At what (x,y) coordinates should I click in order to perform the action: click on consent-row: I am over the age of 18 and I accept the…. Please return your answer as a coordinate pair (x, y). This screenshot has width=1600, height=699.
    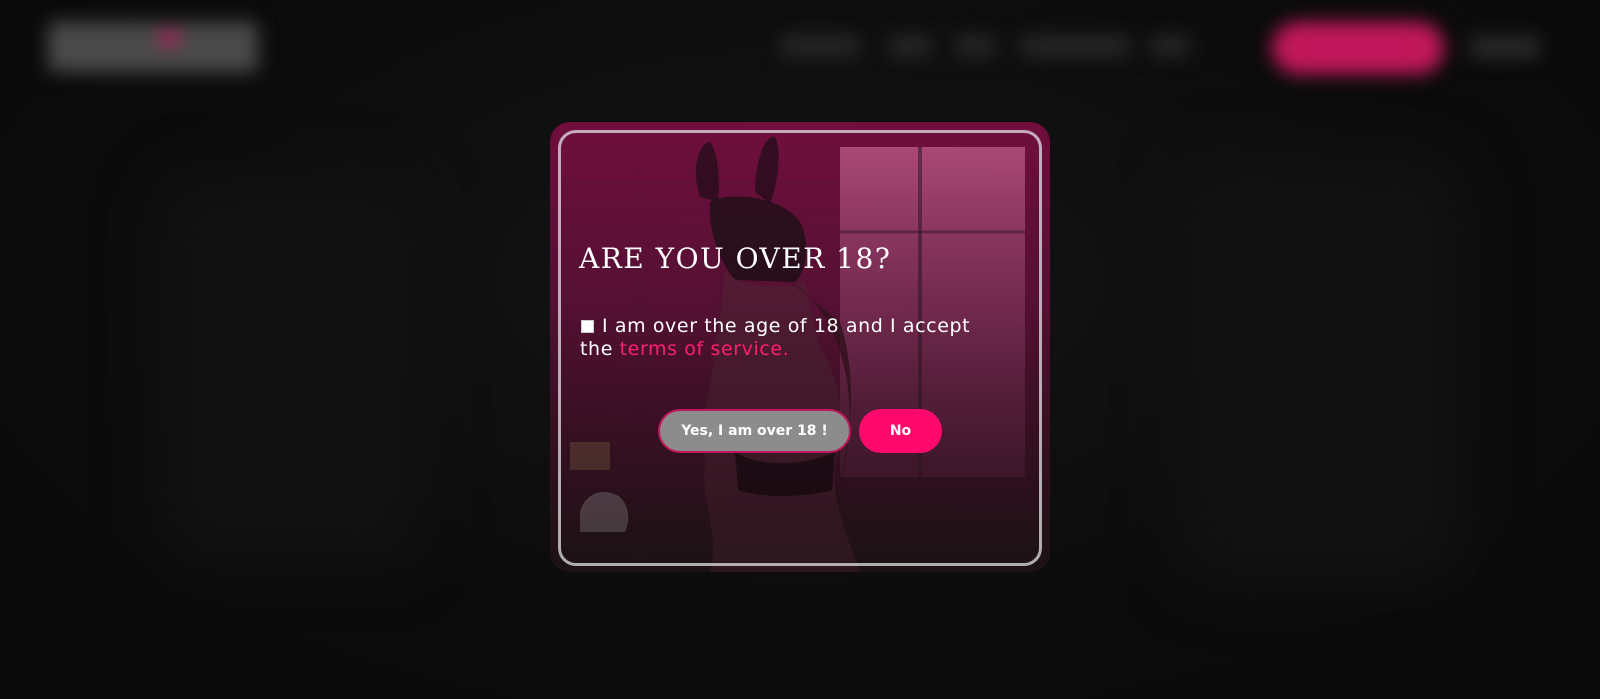
    Looking at the image, I should click on (790, 338).